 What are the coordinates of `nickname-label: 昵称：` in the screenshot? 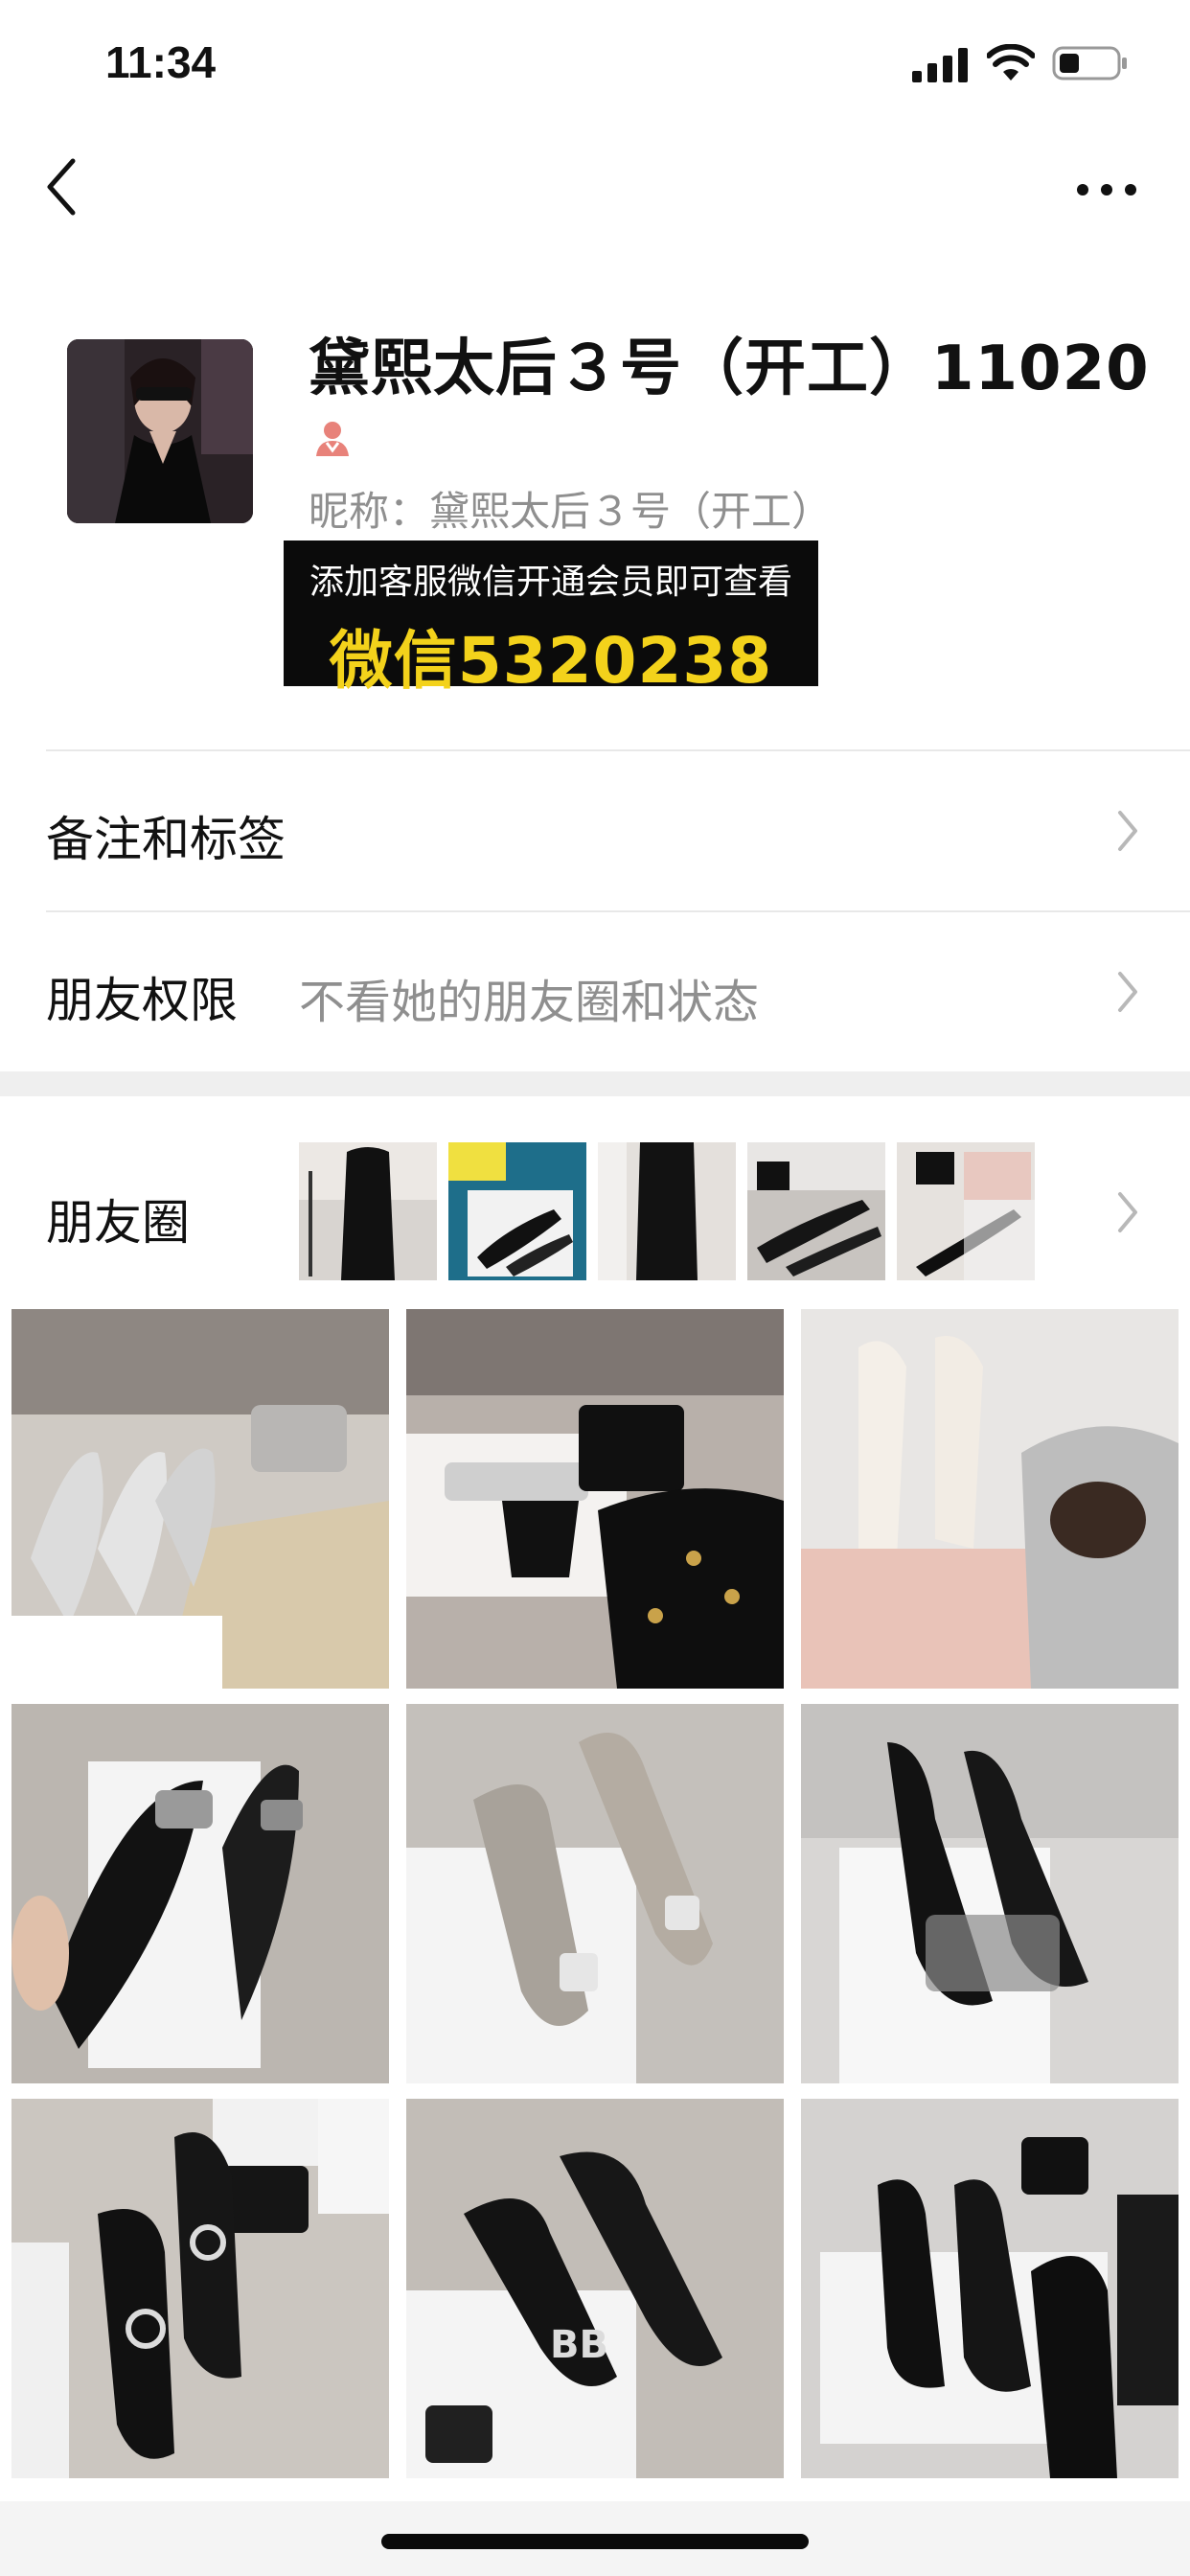 It's located at (370, 512).